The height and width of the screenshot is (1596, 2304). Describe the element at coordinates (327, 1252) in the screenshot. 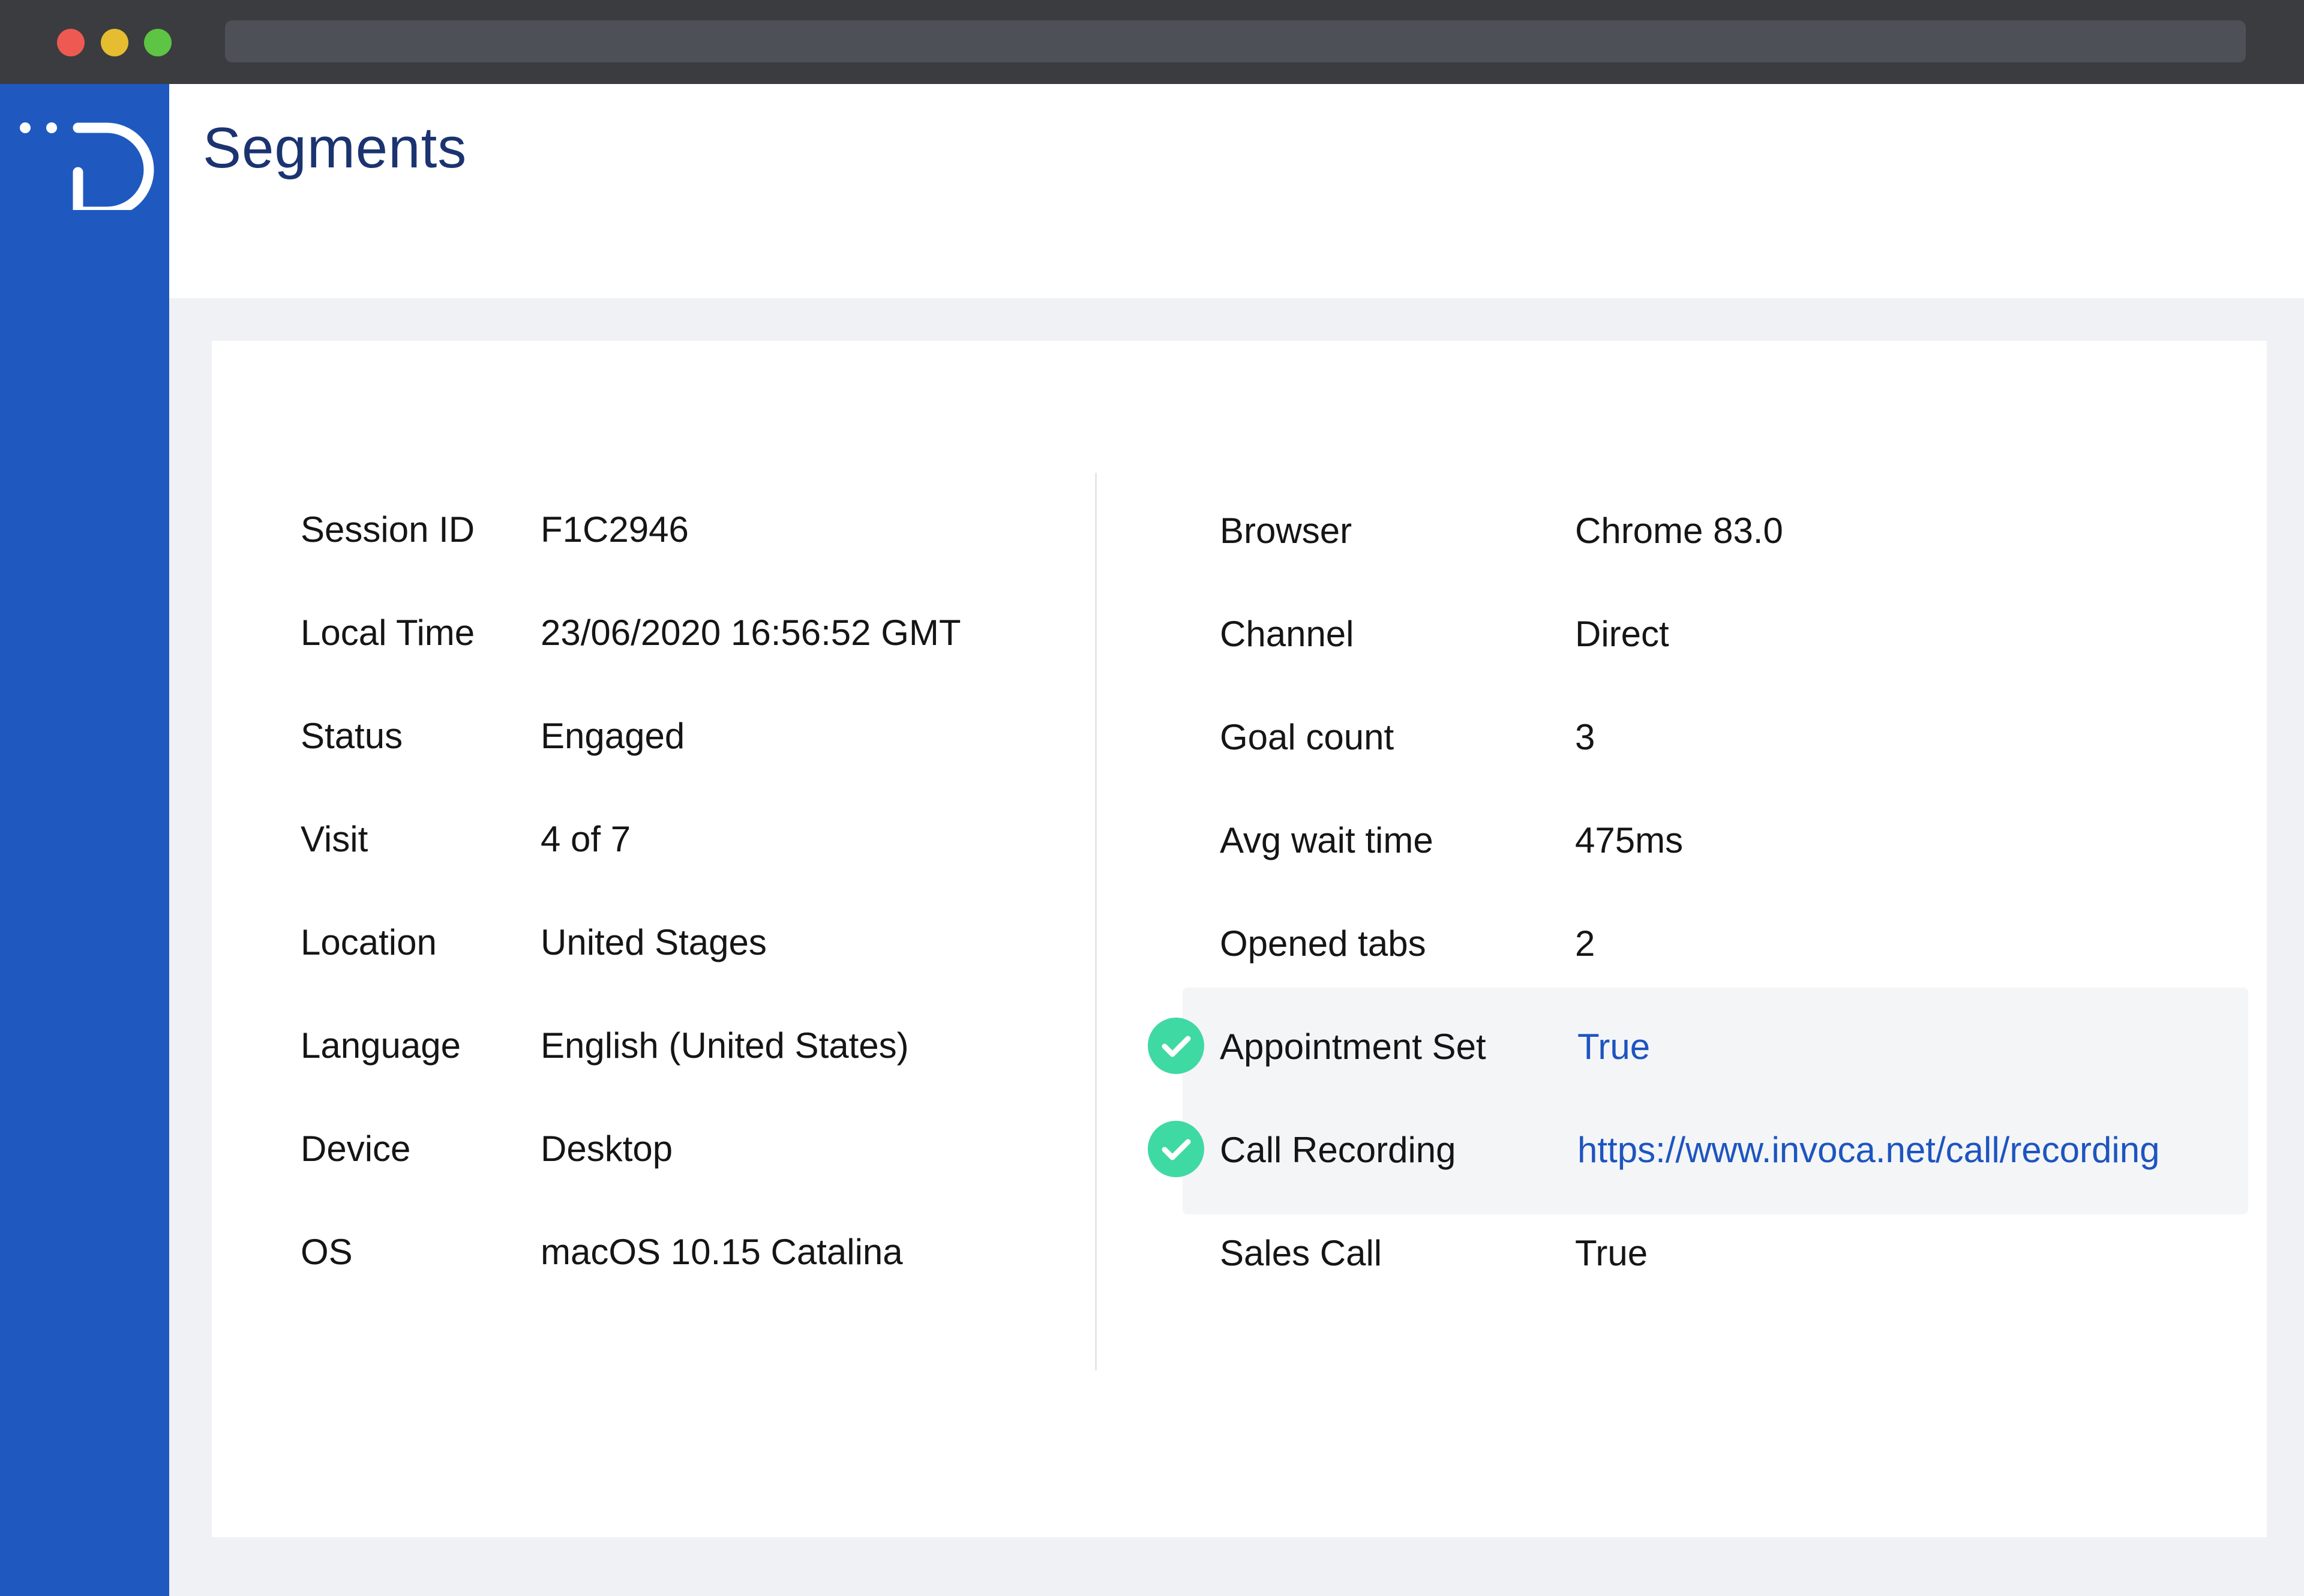

I see `detail-label: OS` at that location.